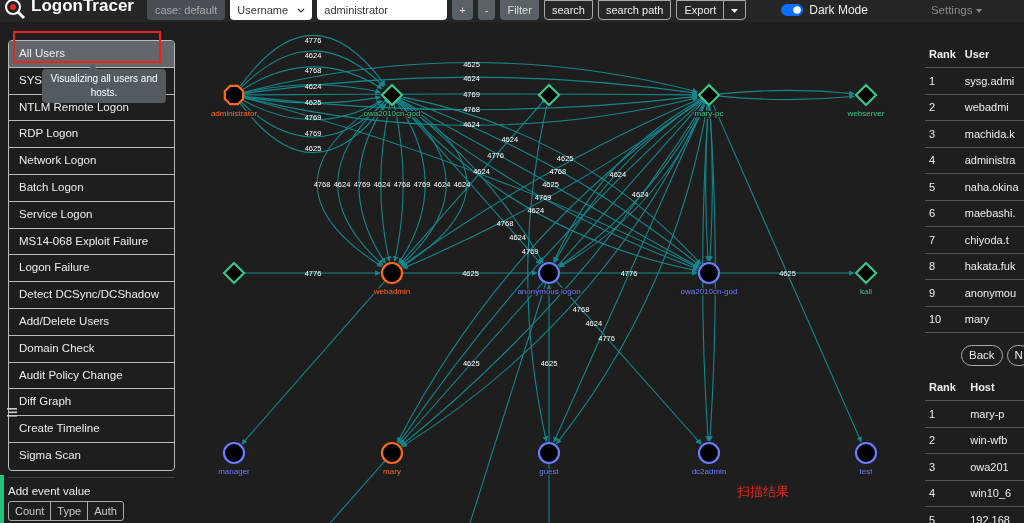  I want to click on node-label: owa2010cn-god, so click(709, 291).